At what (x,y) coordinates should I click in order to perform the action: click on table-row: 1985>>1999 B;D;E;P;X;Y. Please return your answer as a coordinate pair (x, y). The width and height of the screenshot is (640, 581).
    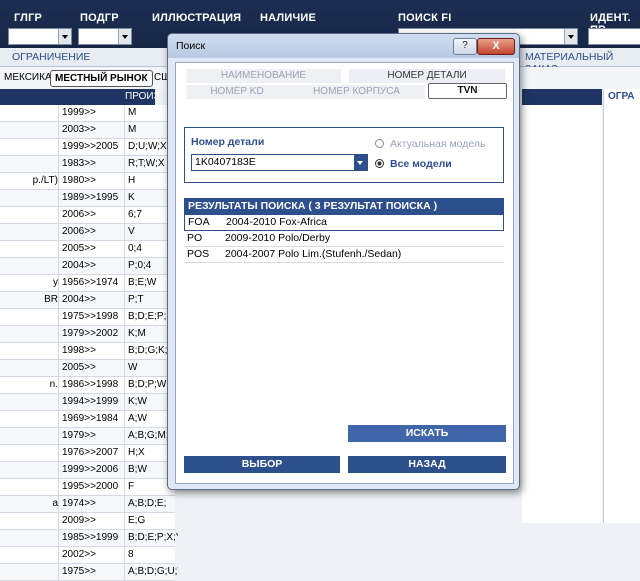
    Looking at the image, I should click on (89, 538).